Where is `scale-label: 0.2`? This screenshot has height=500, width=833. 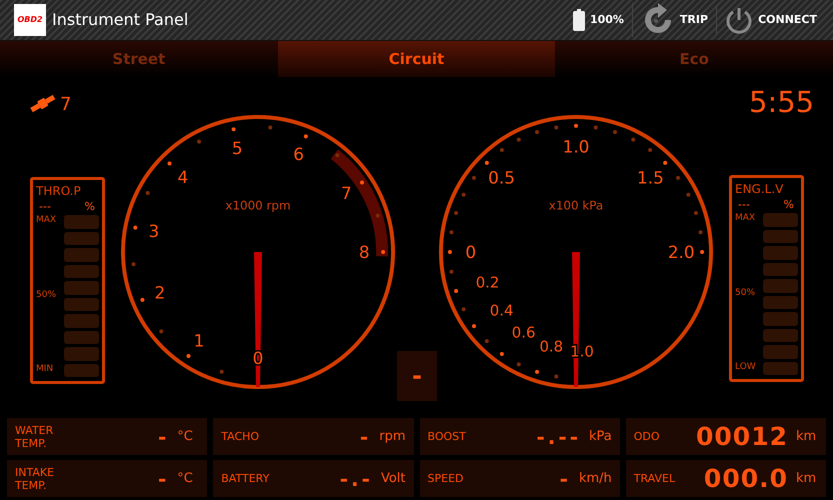
scale-label: 0.2 is located at coordinates (488, 283).